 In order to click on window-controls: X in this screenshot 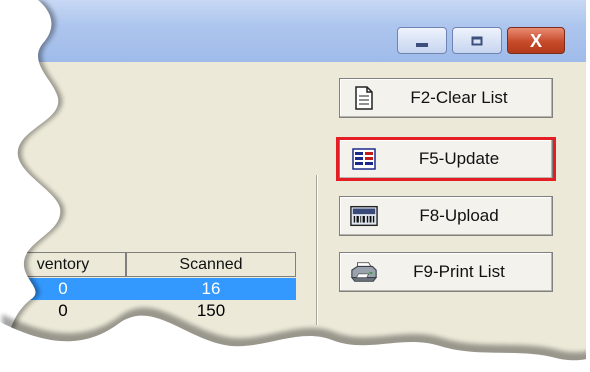, I will do `click(481, 41)`.